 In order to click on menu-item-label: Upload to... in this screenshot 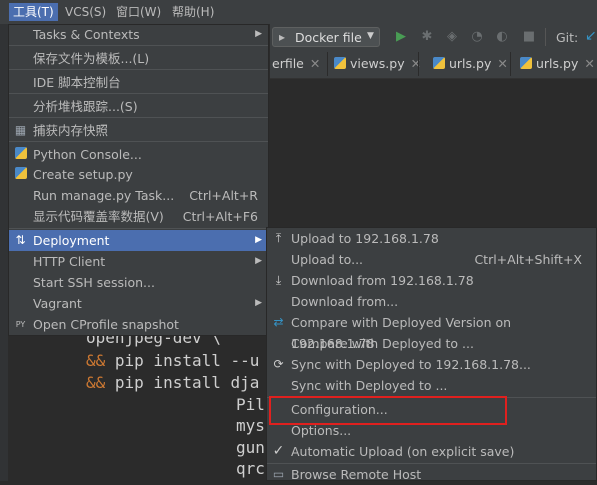, I will do `click(327, 259)`.